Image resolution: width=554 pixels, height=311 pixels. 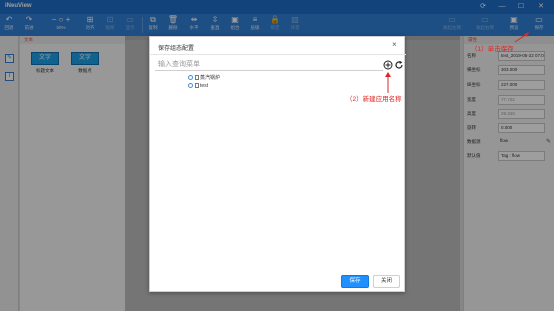 What do you see at coordinates (204, 78) in the screenshot?
I see `tree-item-steam-boiler: 蒸汽锅炉` at bounding box center [204, 78].